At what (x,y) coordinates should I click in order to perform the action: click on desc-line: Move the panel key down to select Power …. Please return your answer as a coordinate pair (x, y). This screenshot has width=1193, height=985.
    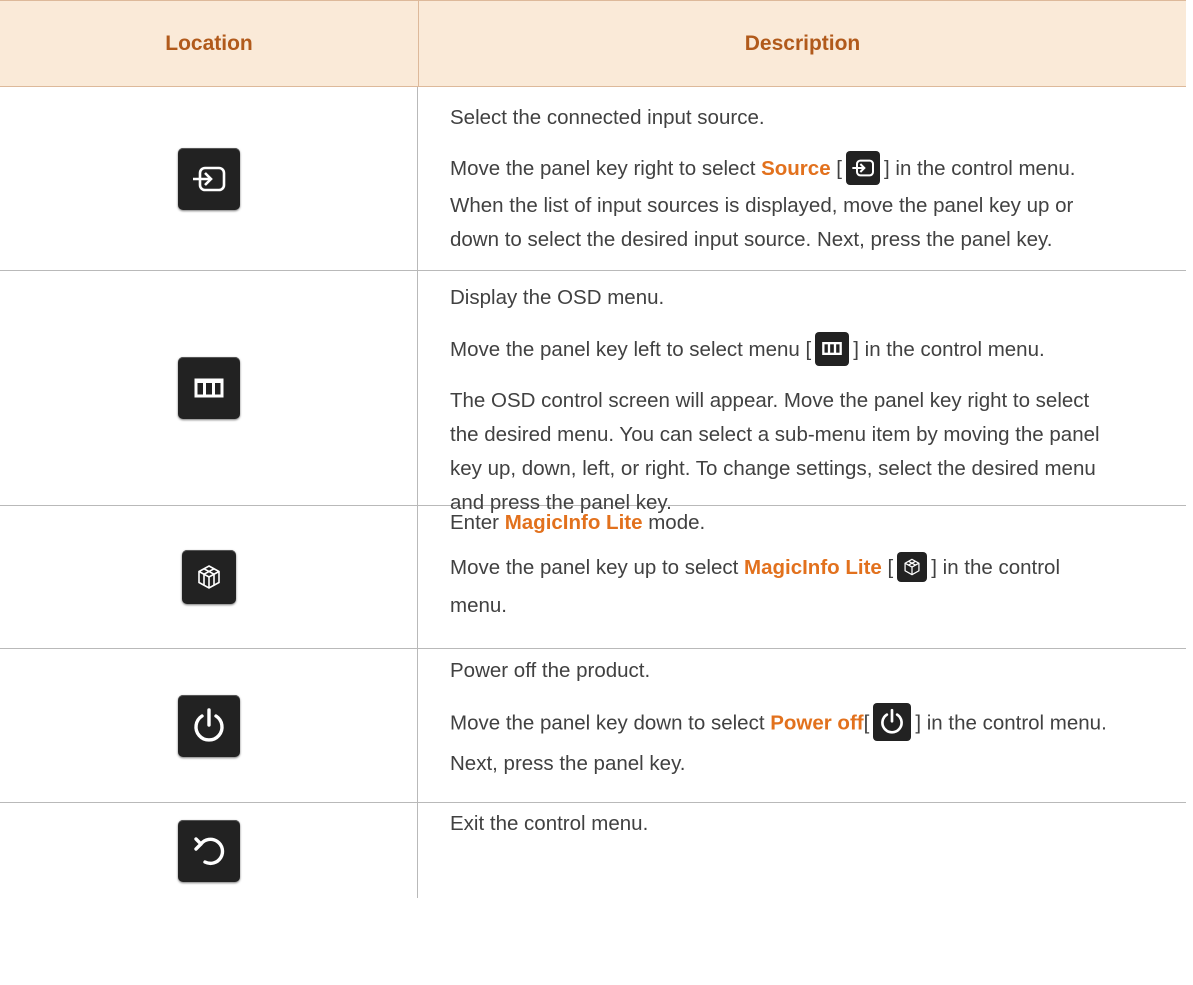
    Looking at the image, I should click on (818, 723).